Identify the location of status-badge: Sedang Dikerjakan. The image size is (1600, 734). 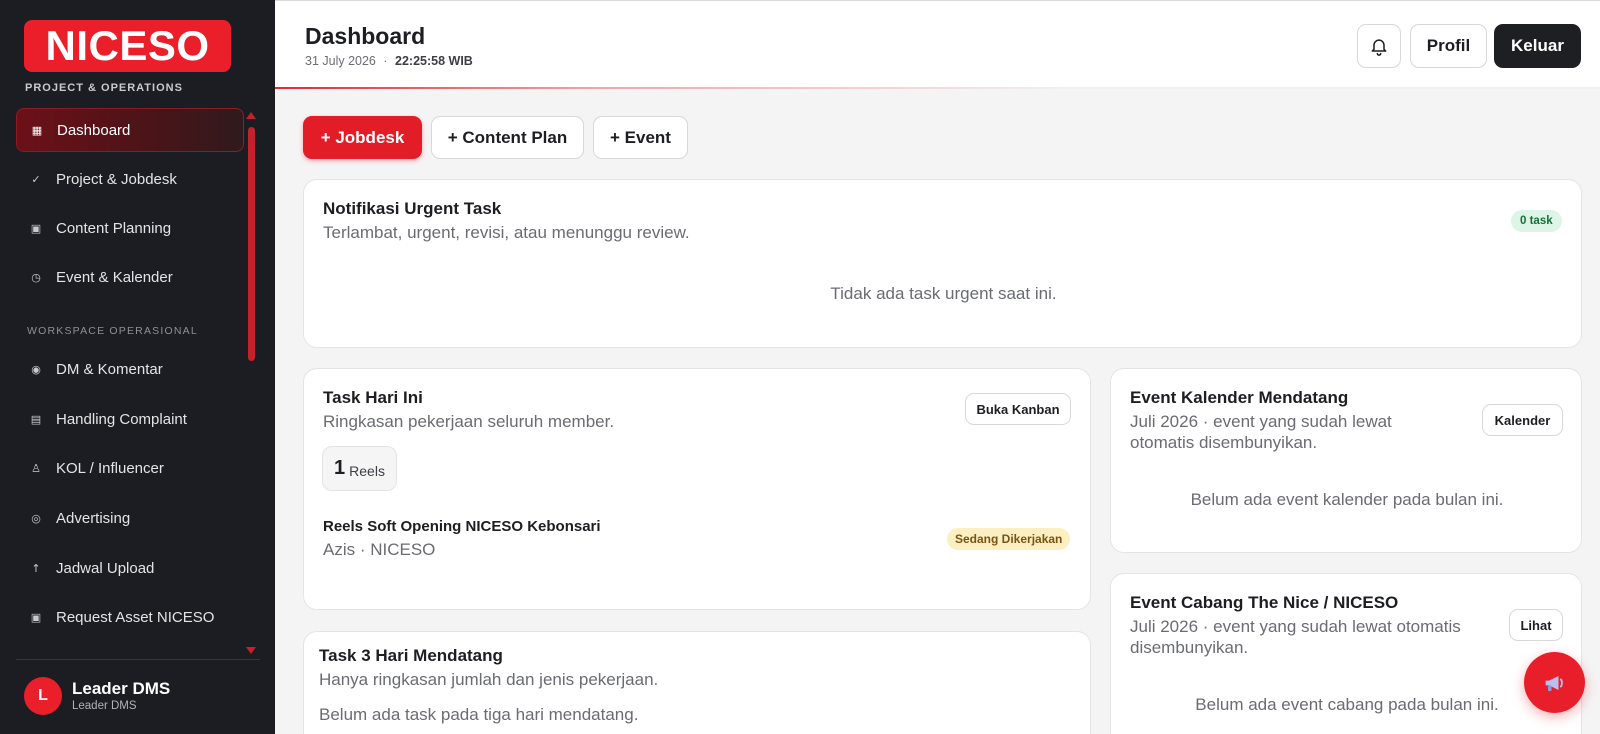
(1009, 539).